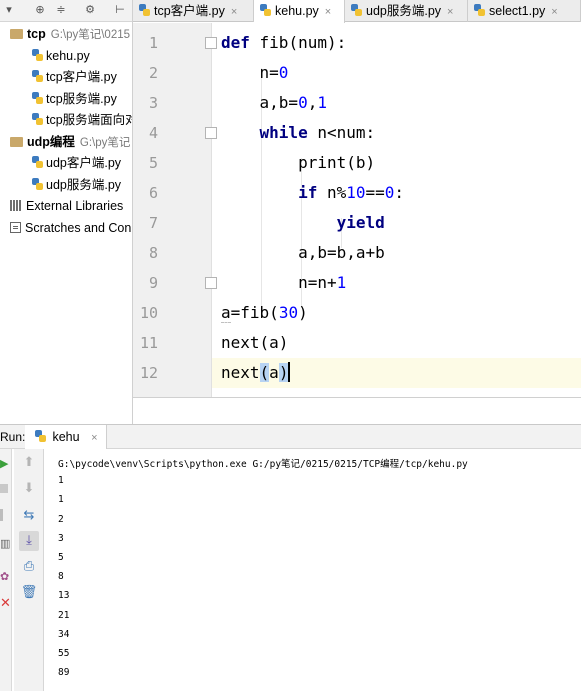 This screenshot has width=581, height=691. Describe the element at coordinates (61, 10) in the screenshot. I see `collapse-all-icon: ≑` at that location.